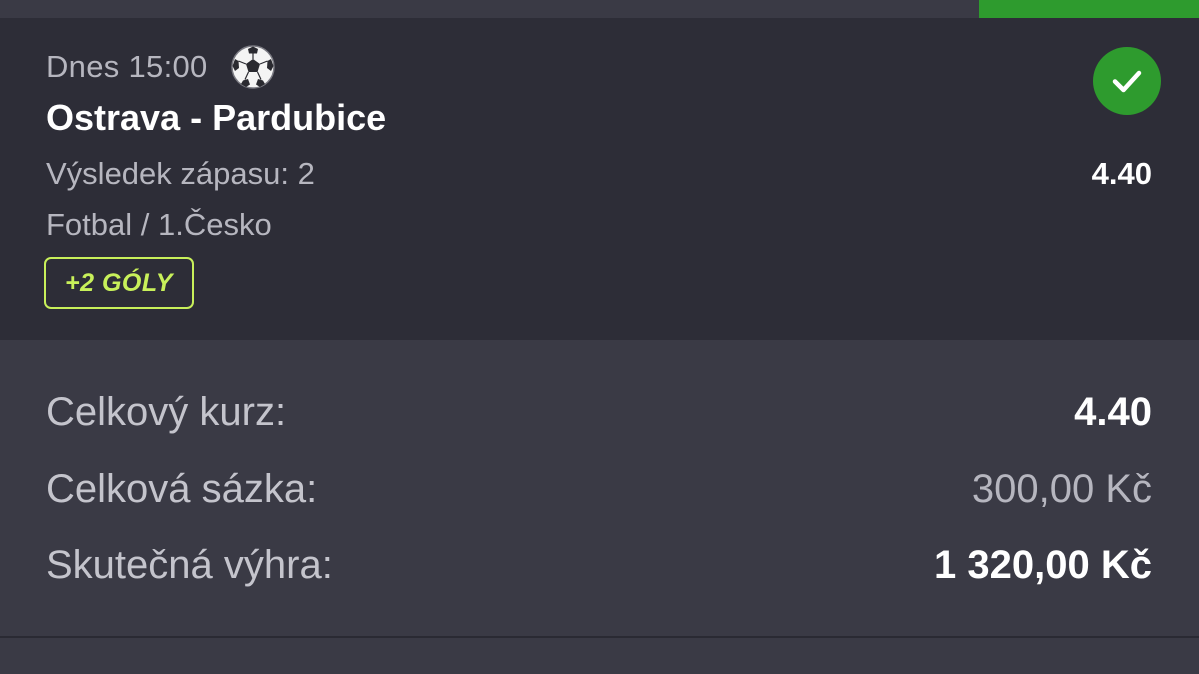 The image size is (1199, 674). I want to click on win-status-badge, so click(1127, 81).